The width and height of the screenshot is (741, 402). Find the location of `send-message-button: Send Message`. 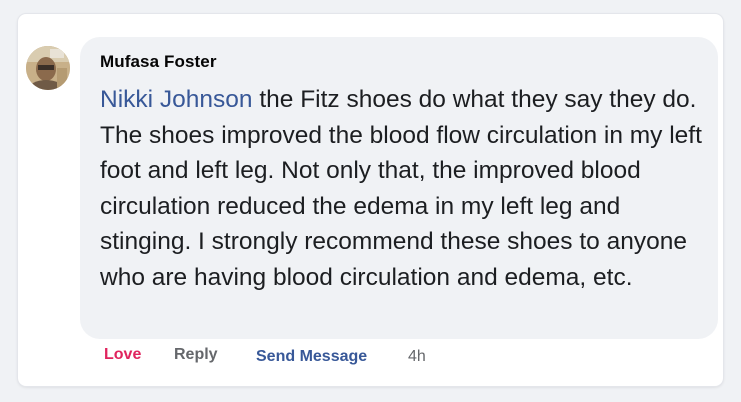

send-message-button: Send Message is located at coordinates (311, 357).